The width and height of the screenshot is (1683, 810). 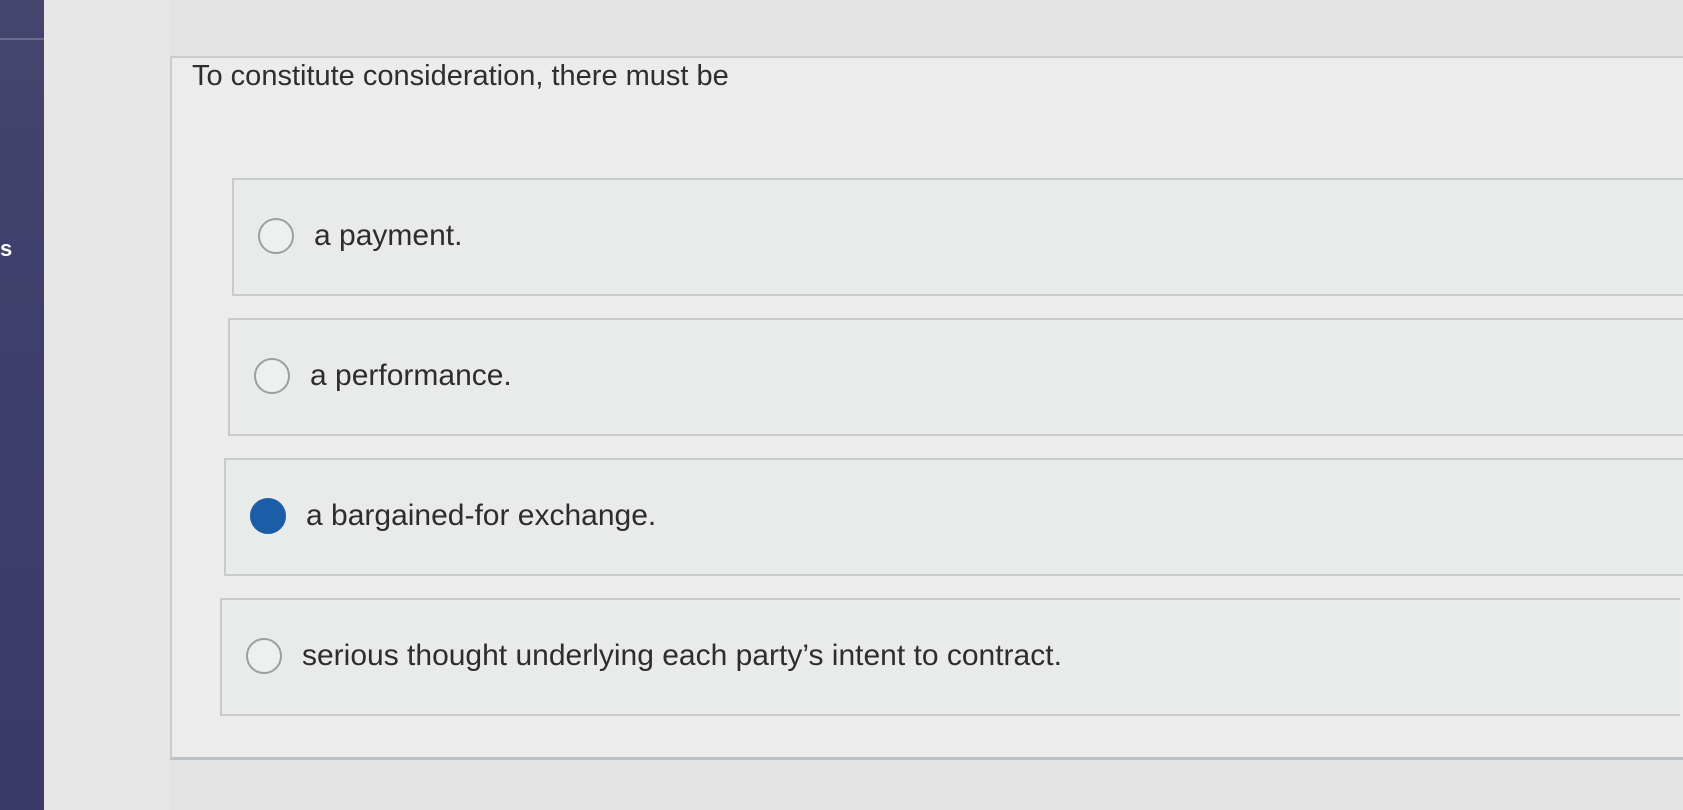 What do you see at coordinates (6, 248) in the screenshot?
I see `sidebar-label: s` at bounding box center [6, 248].